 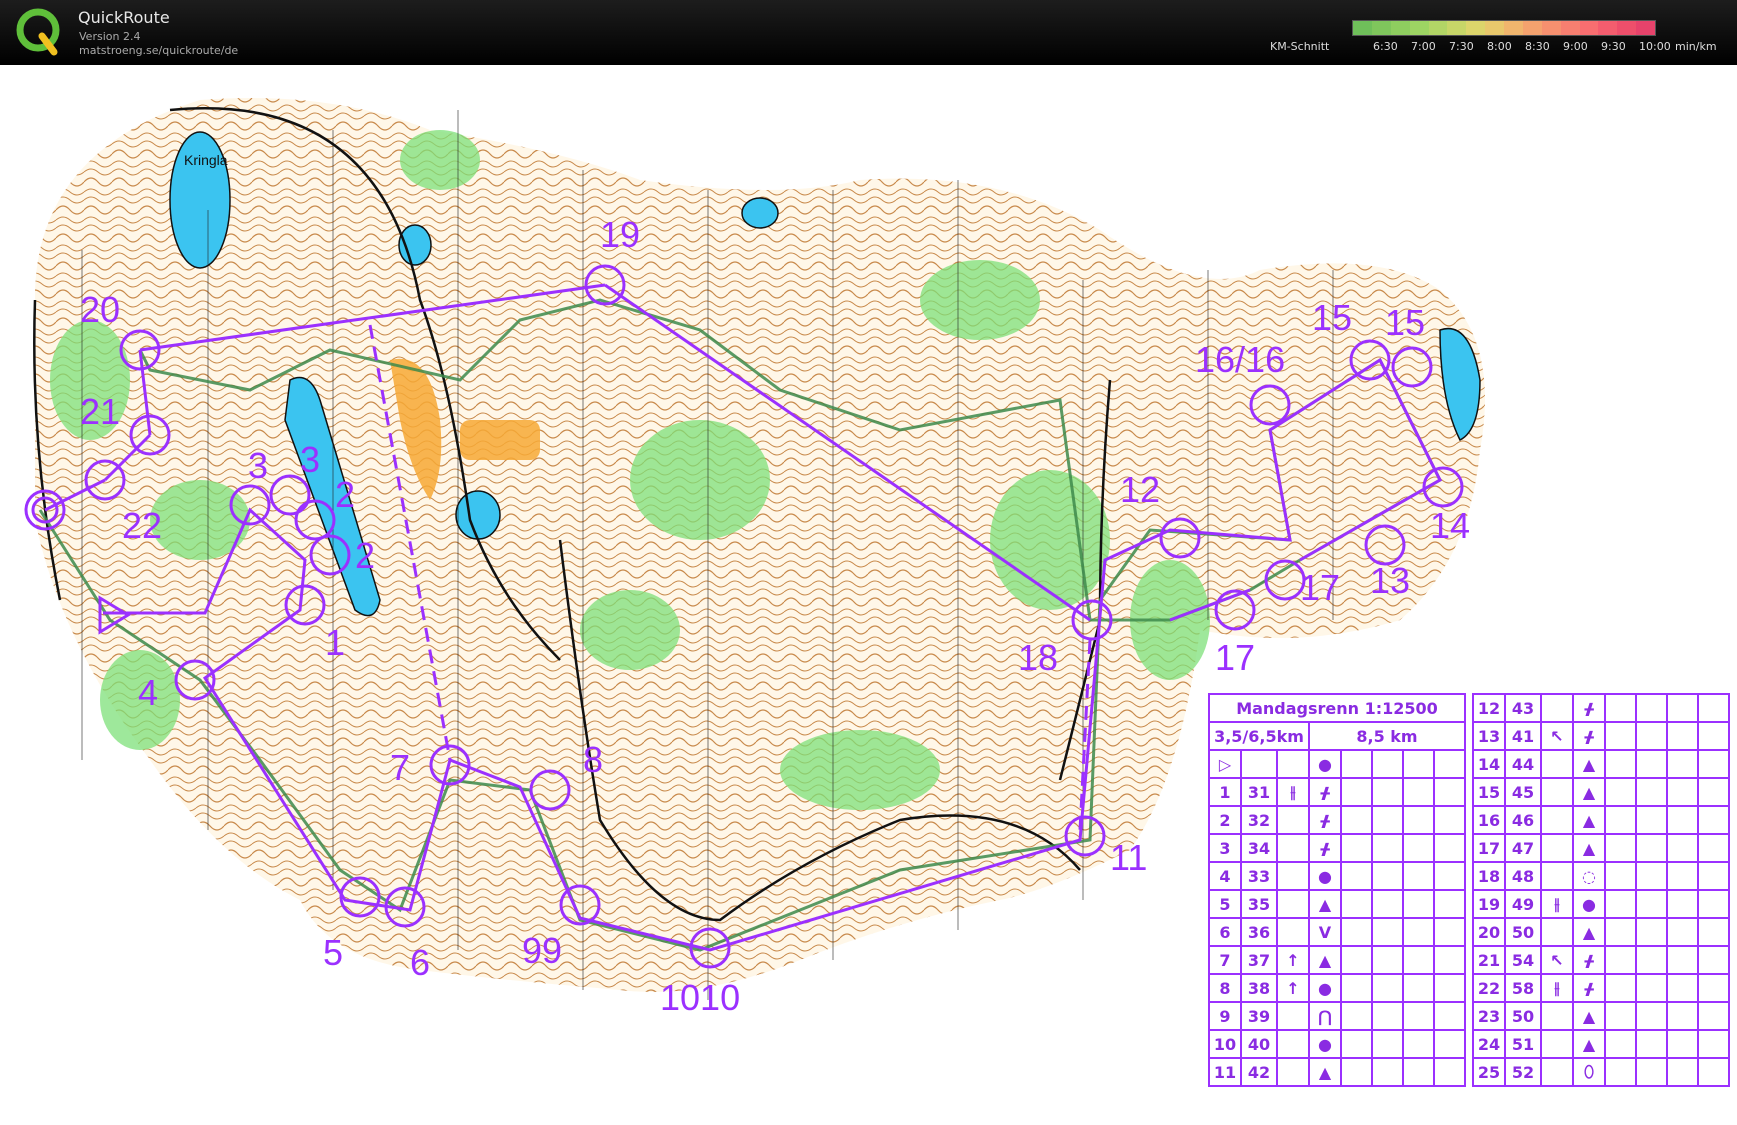 What do you see at coordinates (1259, 792) in the screenshot?
I see `control-code-cell: 31` at bounding box center [1259, 792].